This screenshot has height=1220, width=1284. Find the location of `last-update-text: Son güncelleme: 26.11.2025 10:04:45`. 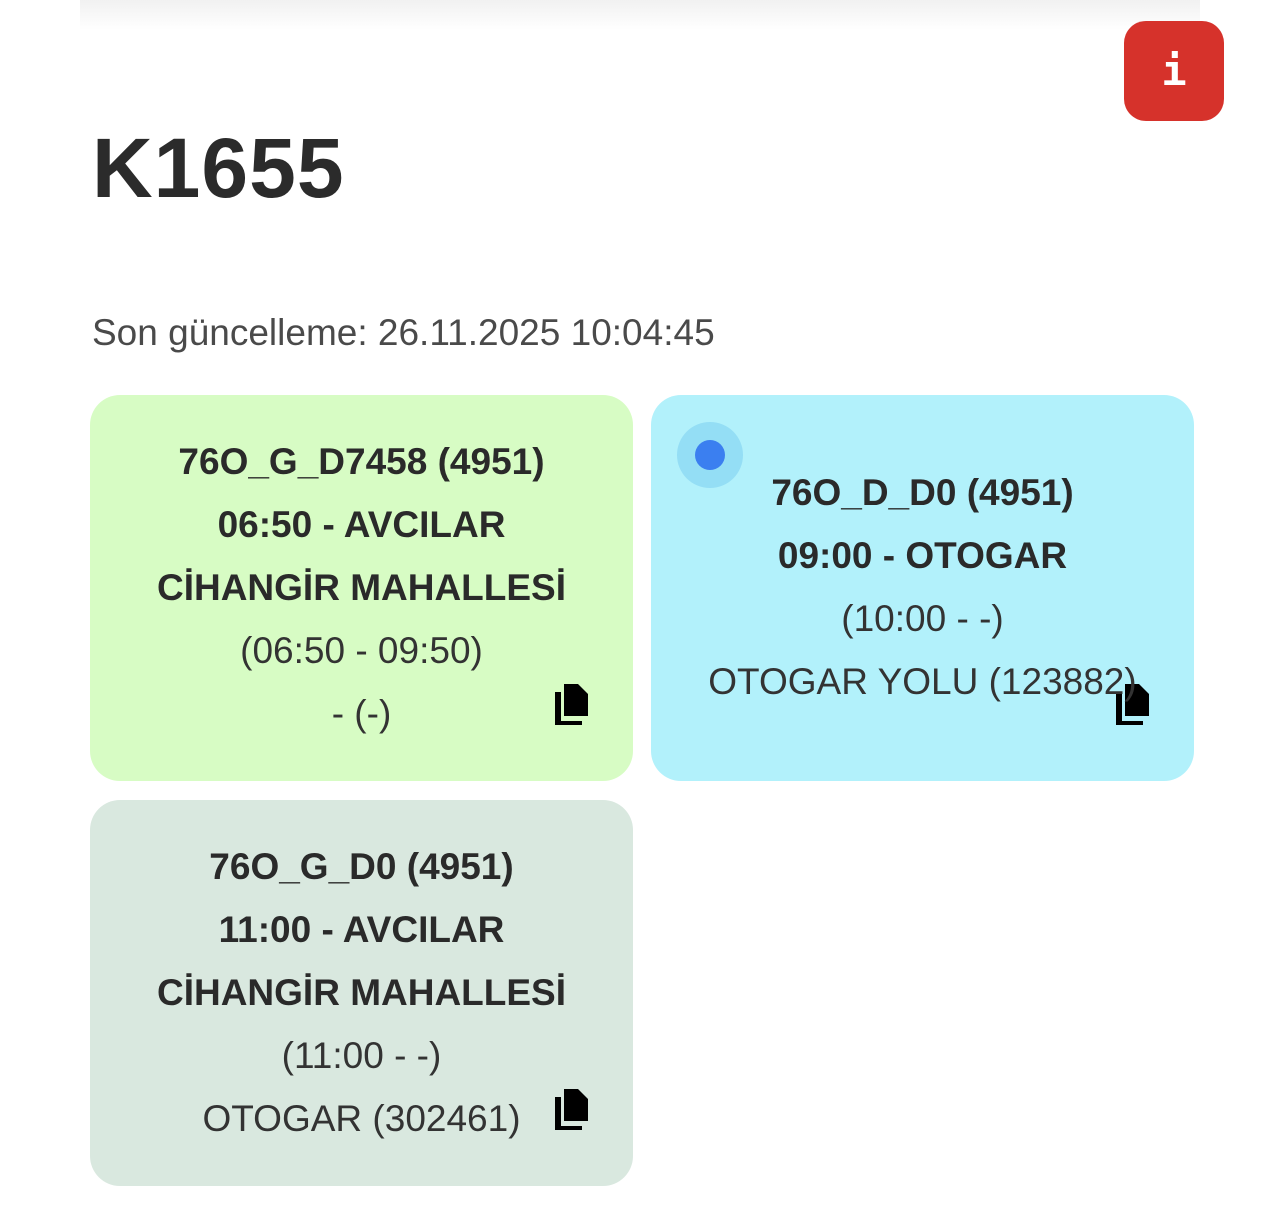

last-update-text: Son güncelleme: 26.11.2025 10:04:45 is located at coordinates (403, 332).